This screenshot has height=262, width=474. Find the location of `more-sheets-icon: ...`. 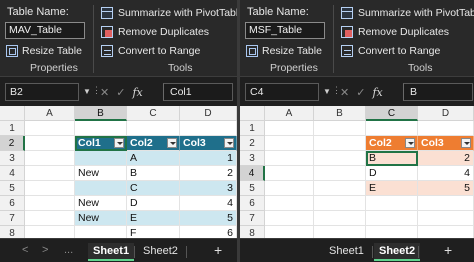

more-sheets-icon: ... is located at coordinates (68, 250).